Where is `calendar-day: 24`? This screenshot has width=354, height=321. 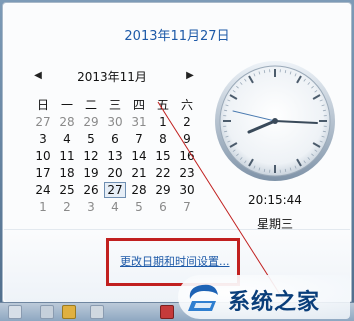
calendar-day: 24 is located at coordinates (43, 190).